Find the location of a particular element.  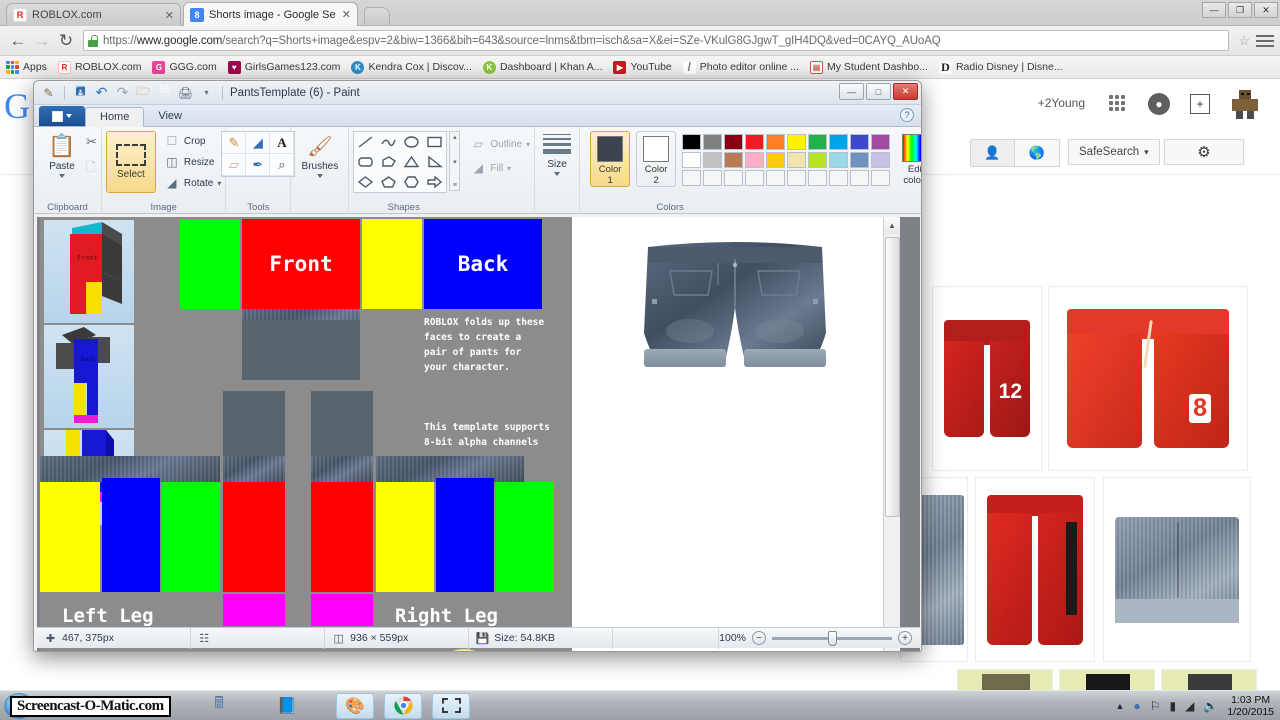

redo-icon: ↷ is located at coordinates (122, 92).